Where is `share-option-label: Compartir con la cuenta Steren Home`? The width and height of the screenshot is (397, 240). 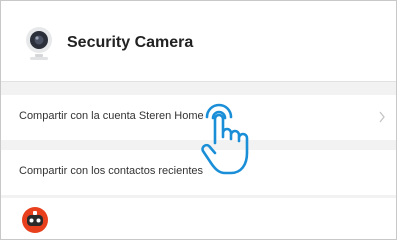
share-option-label: Compartir con la cuenta Steren Home is located at coordinates (111, 116).